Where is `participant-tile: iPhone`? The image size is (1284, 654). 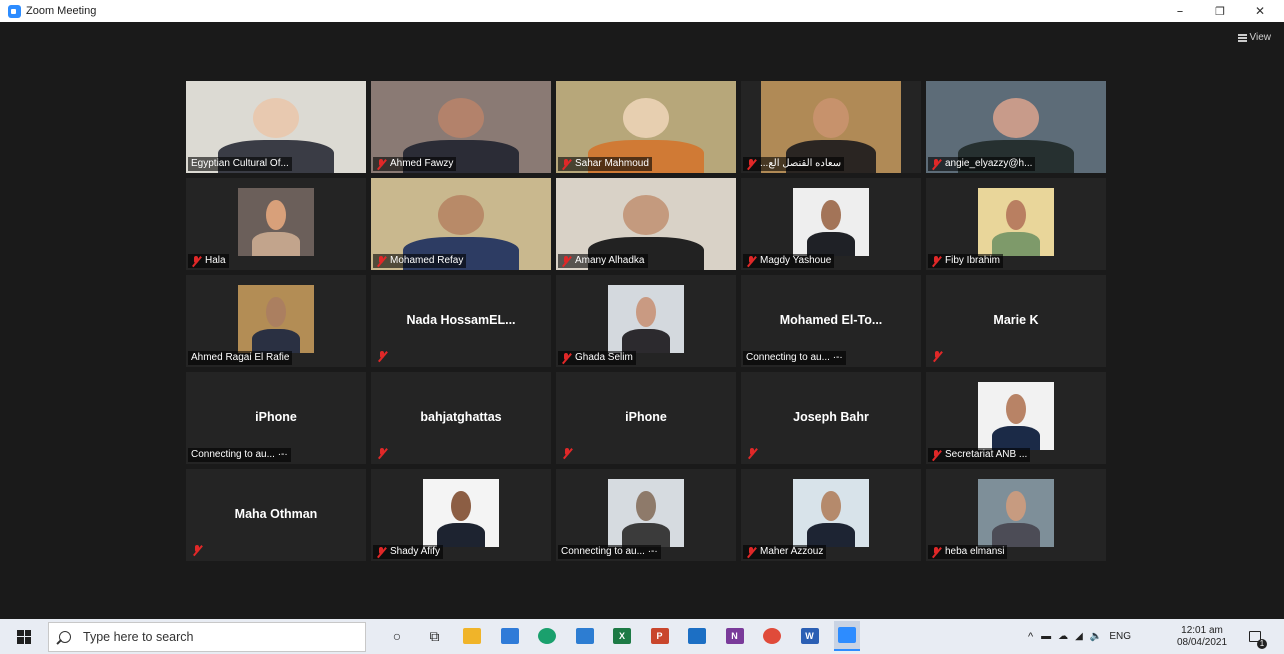
participant-tile: iPhone is located at coordinates (646, 418).